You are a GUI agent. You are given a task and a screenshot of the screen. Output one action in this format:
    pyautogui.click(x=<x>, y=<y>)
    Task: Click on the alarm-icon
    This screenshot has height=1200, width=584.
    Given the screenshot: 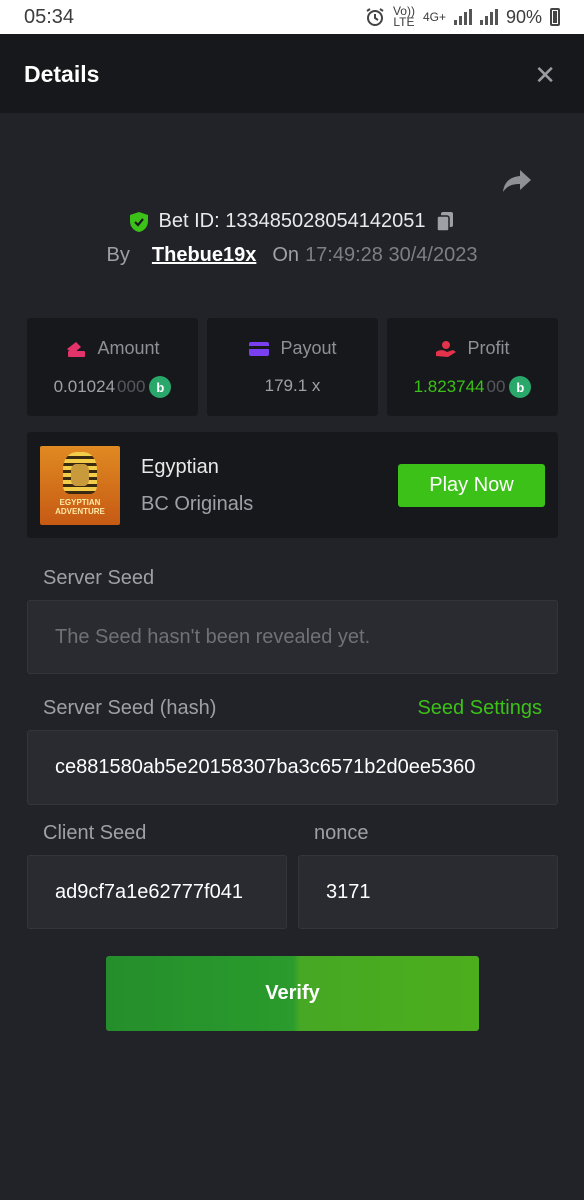 What is the action you would take?
    pyautogui.click(x=375, y=17)
    